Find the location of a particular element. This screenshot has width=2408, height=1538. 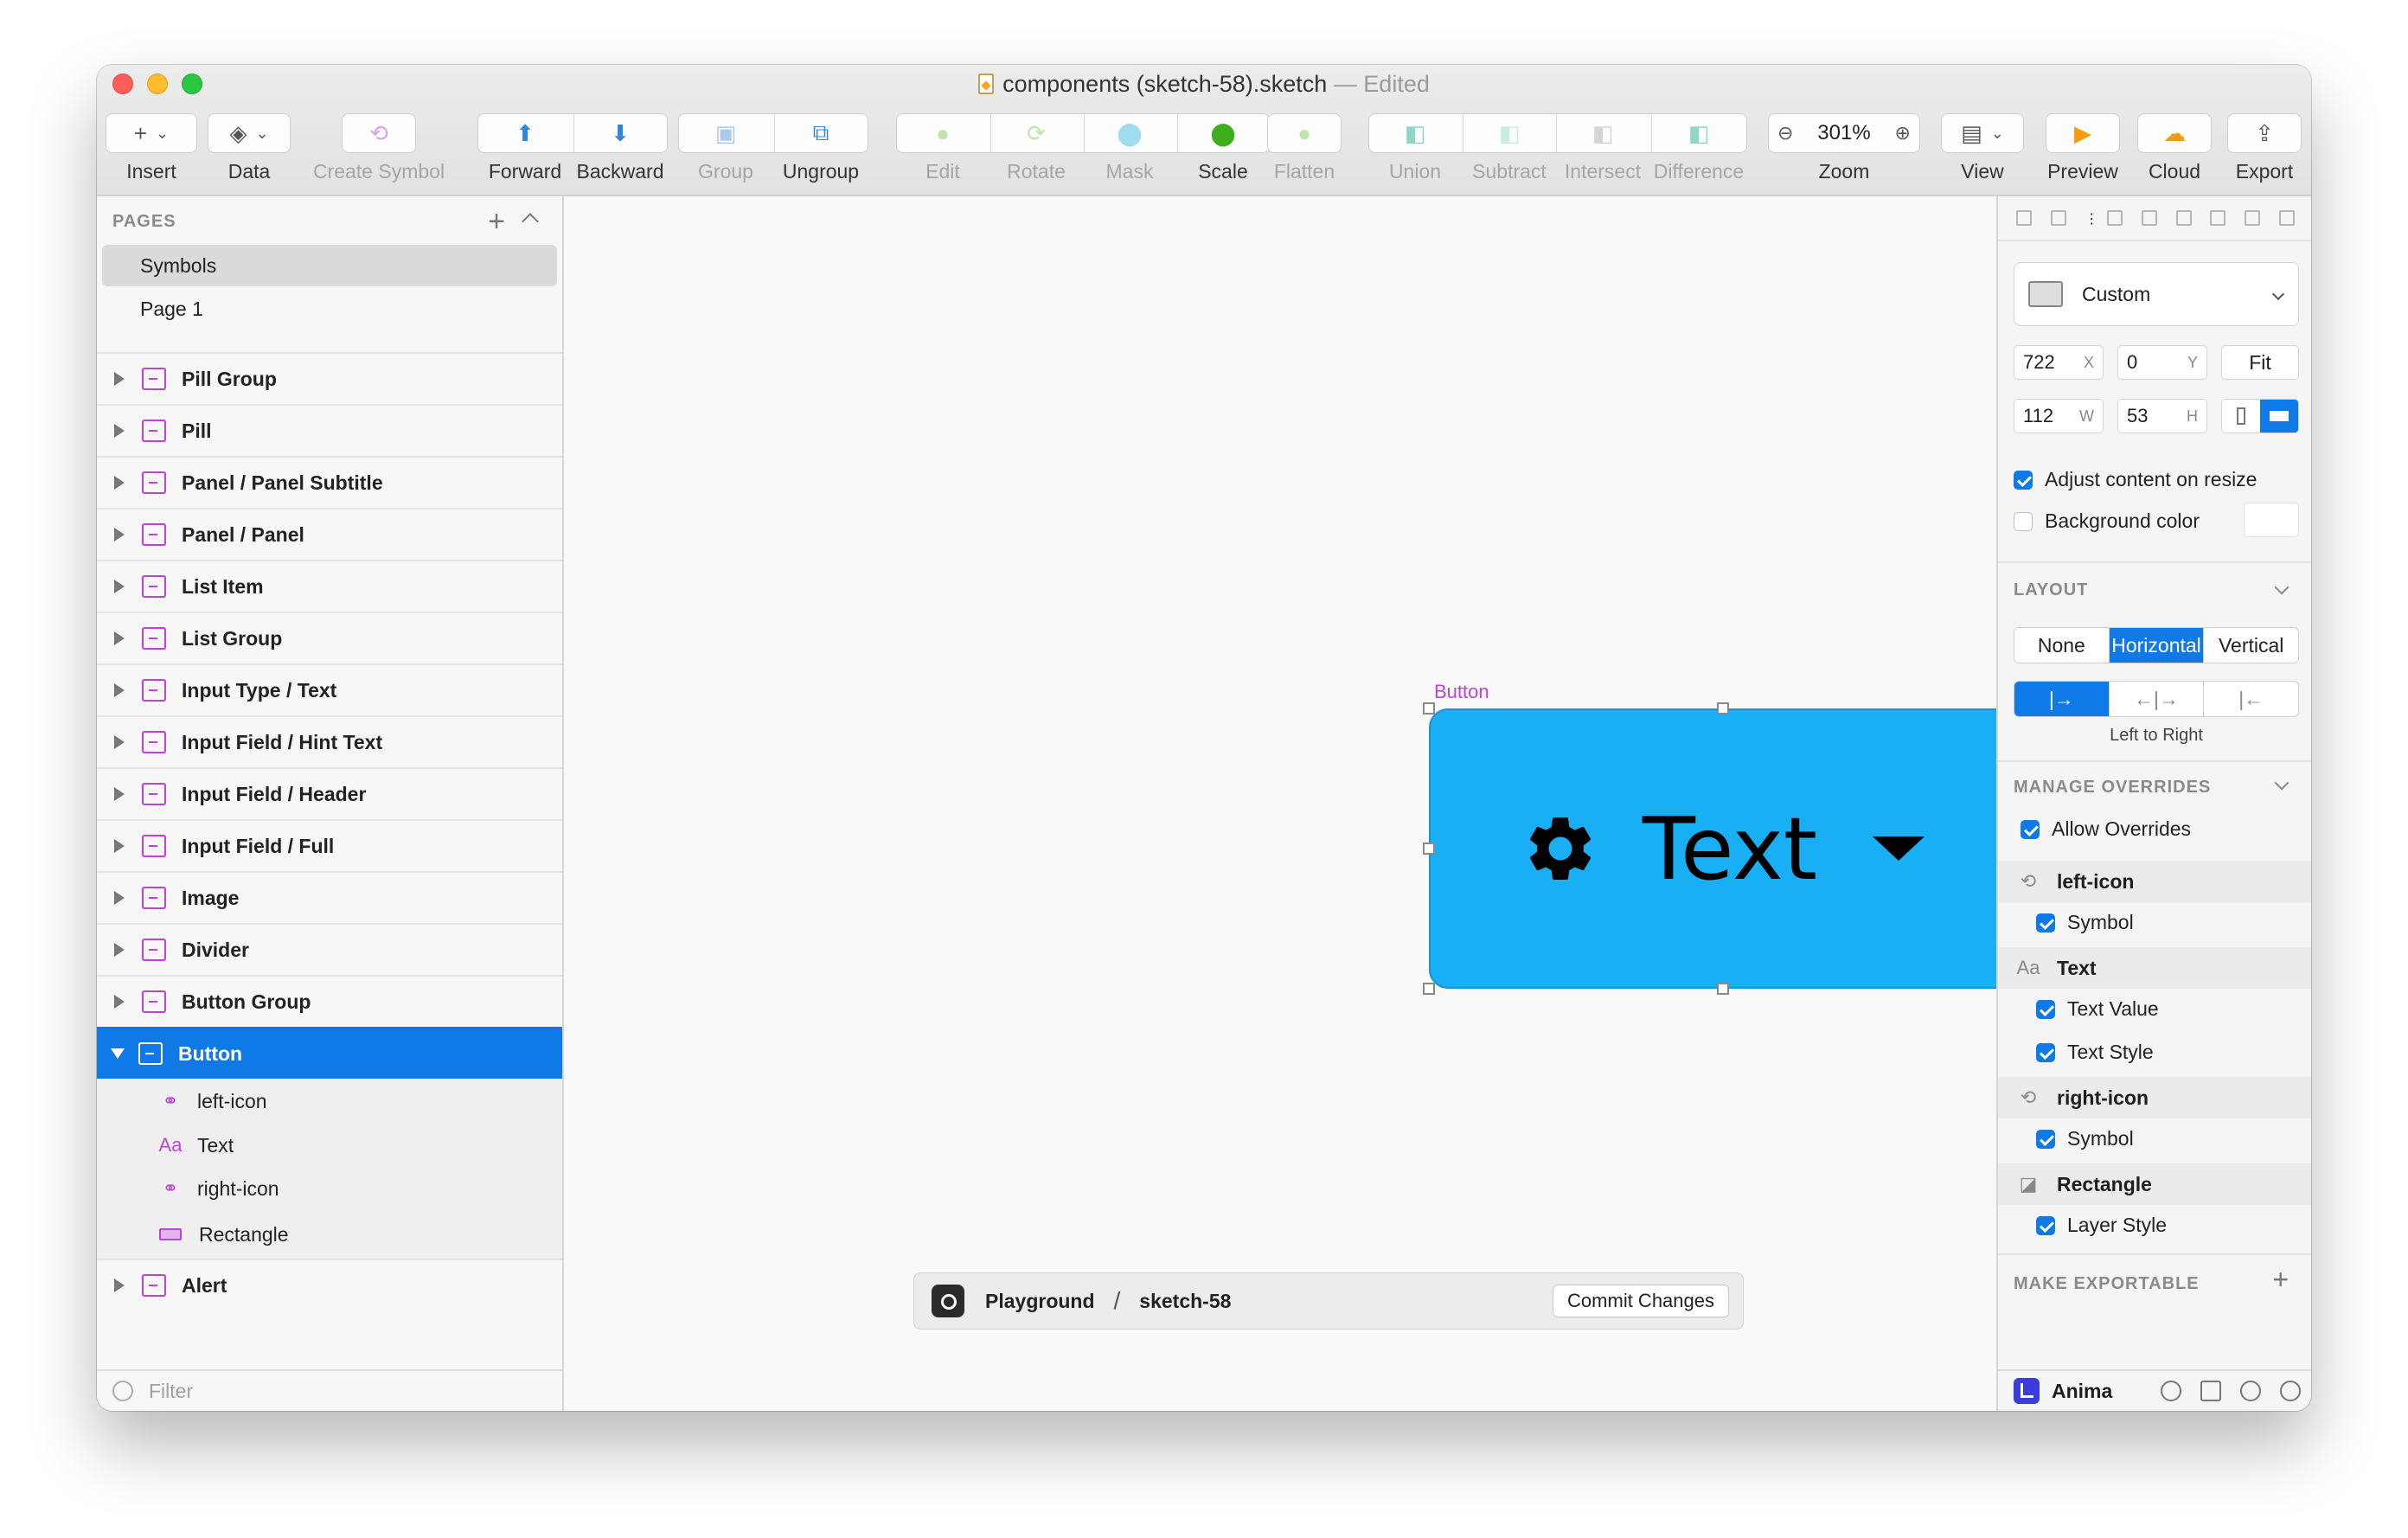

flatten-tool: ● Flatten is located at coordinates (1304, 148).